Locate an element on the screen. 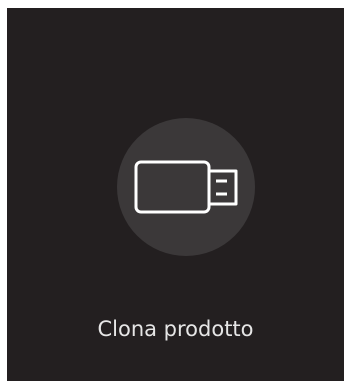  tile-label: Clona prodotto is located at coordinates (175, 329).